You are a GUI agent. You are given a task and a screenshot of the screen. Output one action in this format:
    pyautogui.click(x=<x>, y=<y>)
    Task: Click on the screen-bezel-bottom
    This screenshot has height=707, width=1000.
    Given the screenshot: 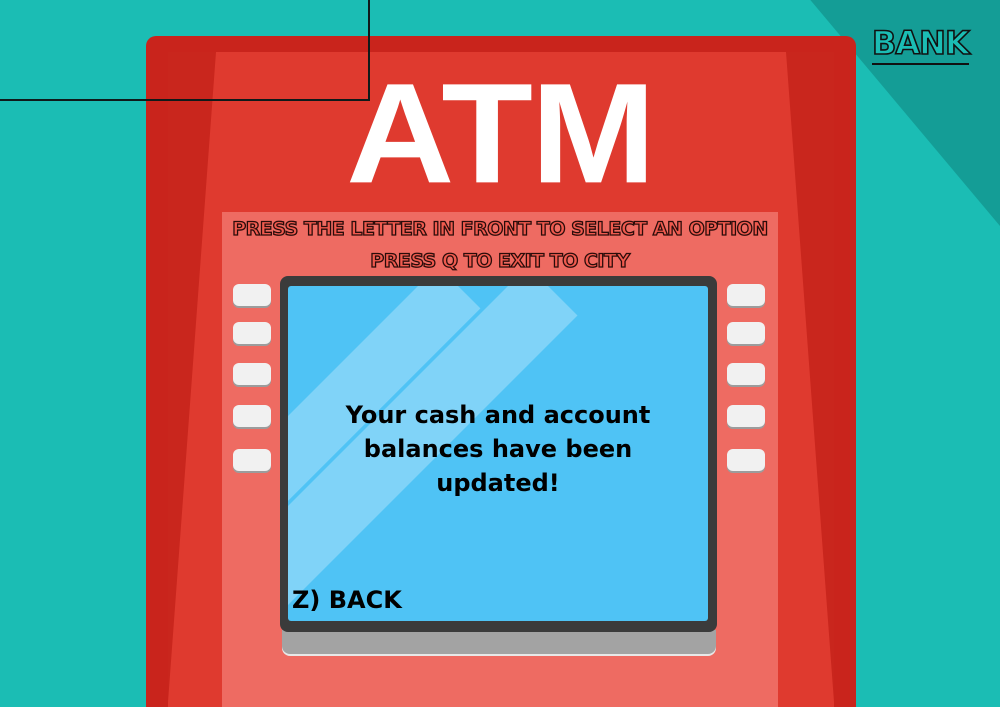 What is the action you would take?
    pyautogui.click(x=499, y=642)
    